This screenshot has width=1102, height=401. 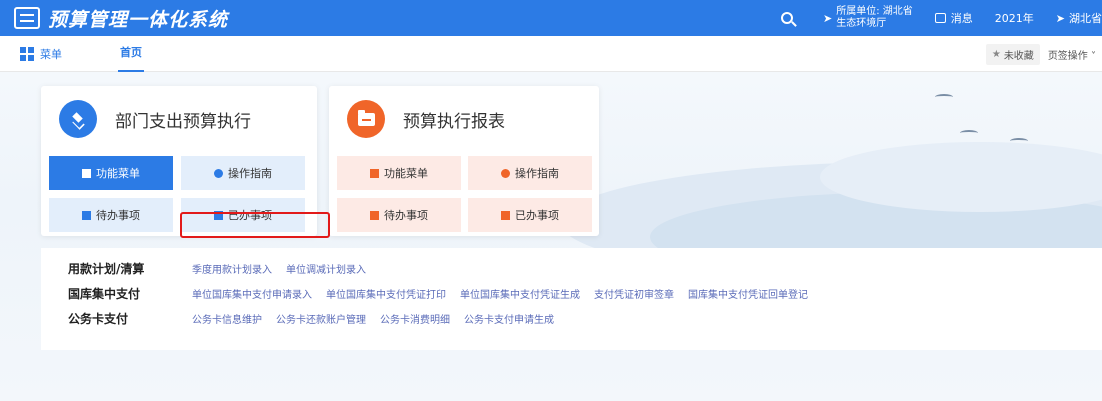 I want to click on message-icon, so click(x=940, y=18).